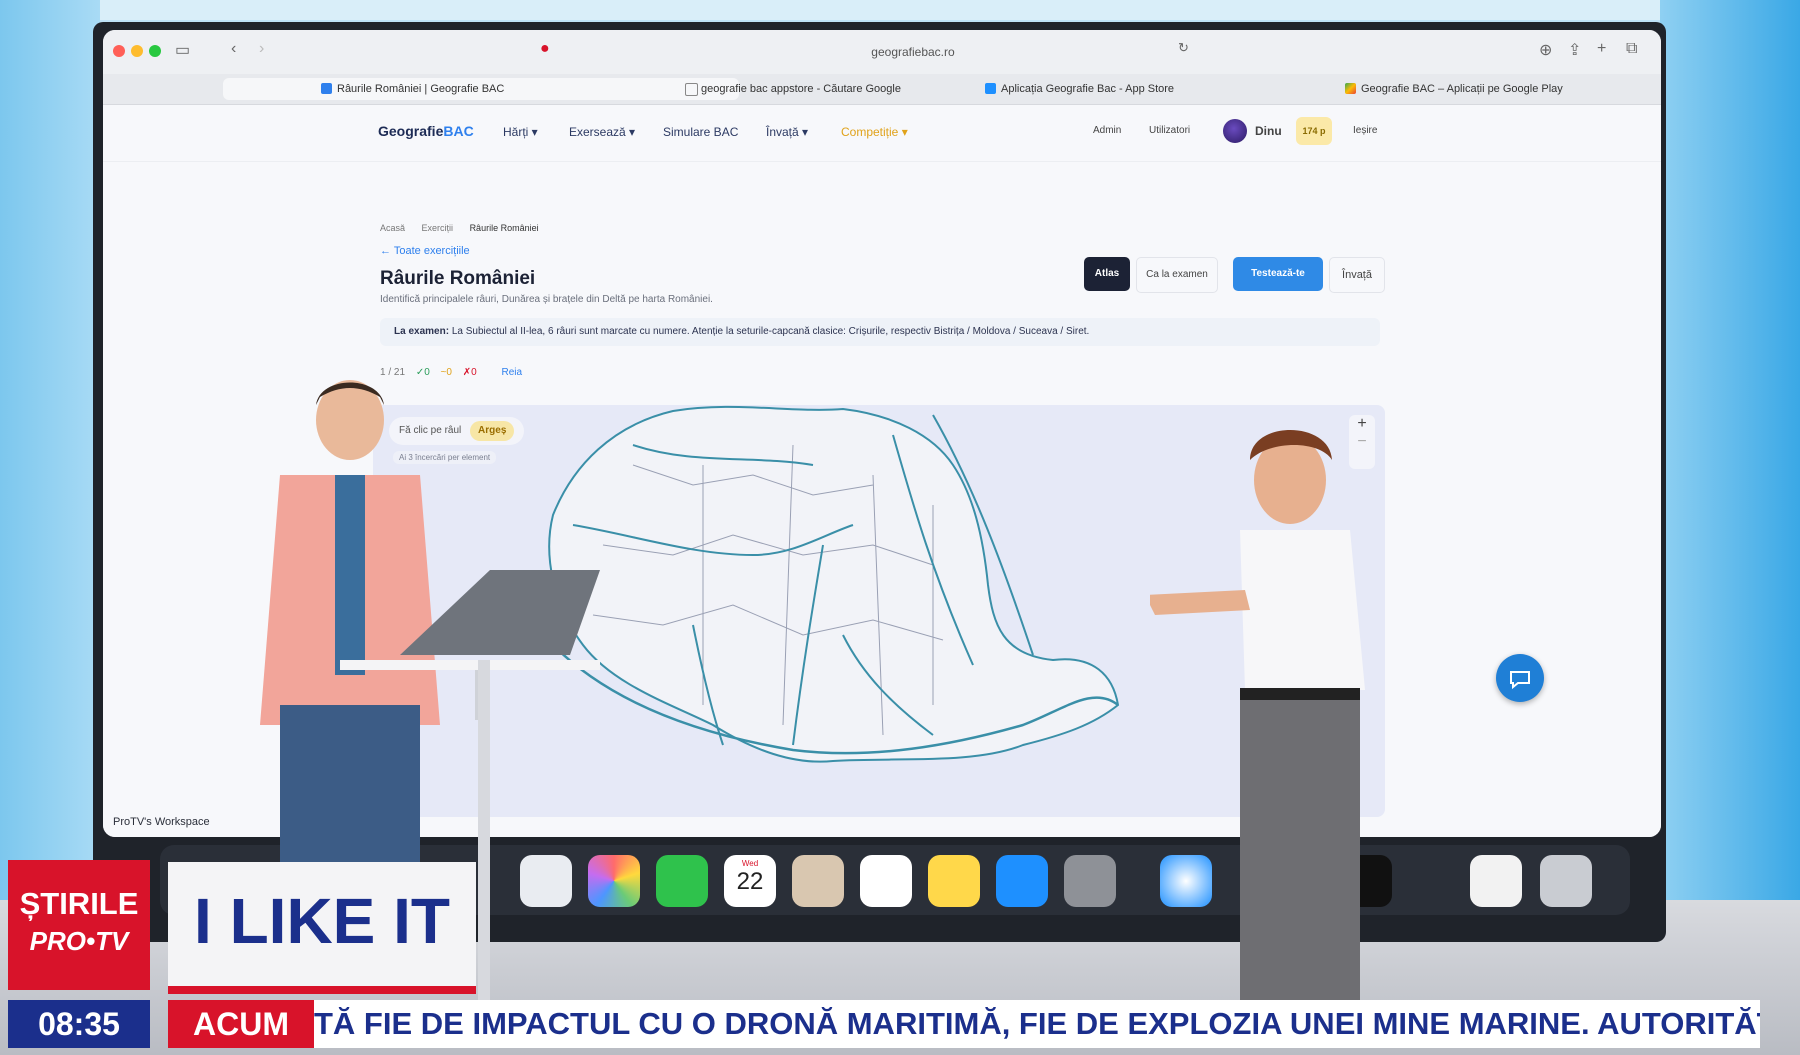  I want to click on laptop-and-desk, so click(470, 645).